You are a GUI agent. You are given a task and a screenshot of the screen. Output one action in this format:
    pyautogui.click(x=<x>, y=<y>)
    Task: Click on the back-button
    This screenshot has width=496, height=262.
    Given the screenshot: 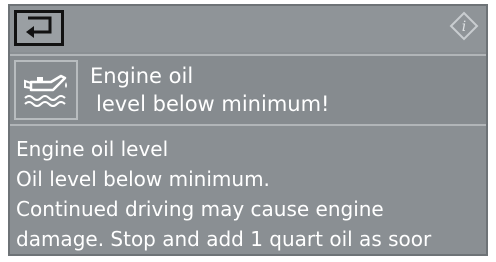 What is the action you would take?
    pyautogui.click(x=39, y=28)
    